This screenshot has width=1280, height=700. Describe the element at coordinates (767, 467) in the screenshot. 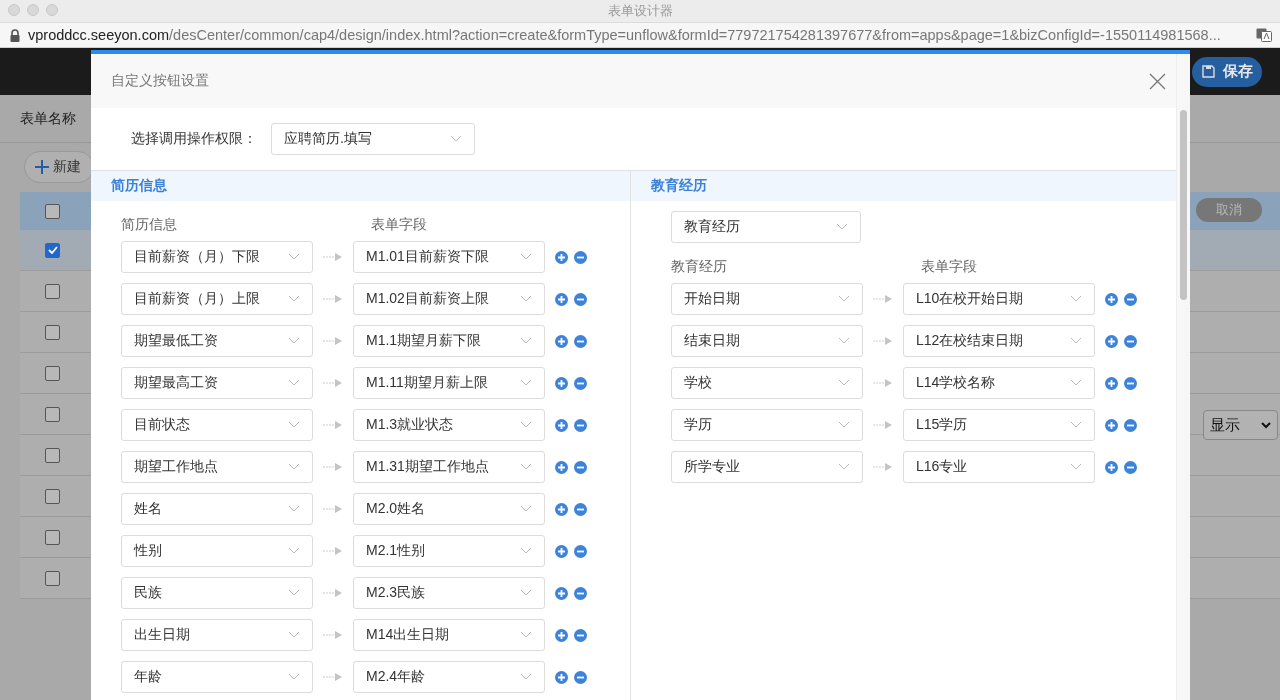

I see `source-dropdown: 所学专业` at that location.